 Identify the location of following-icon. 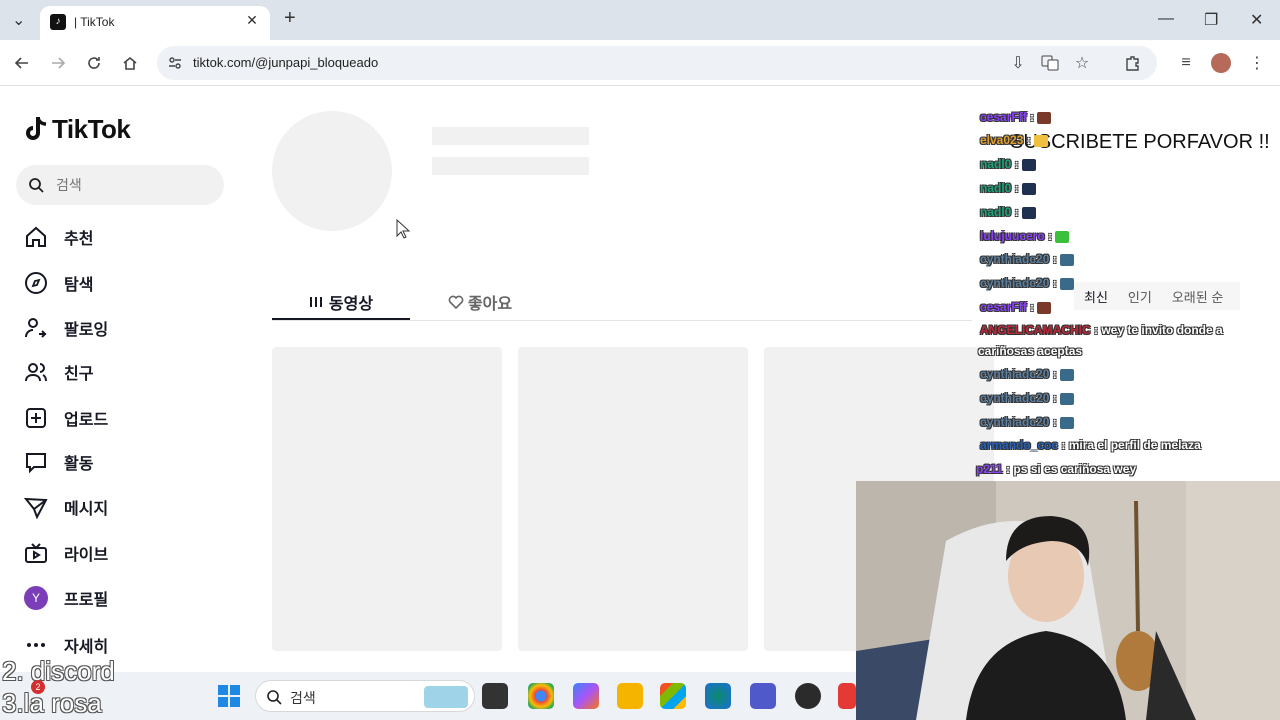
(36, 328).